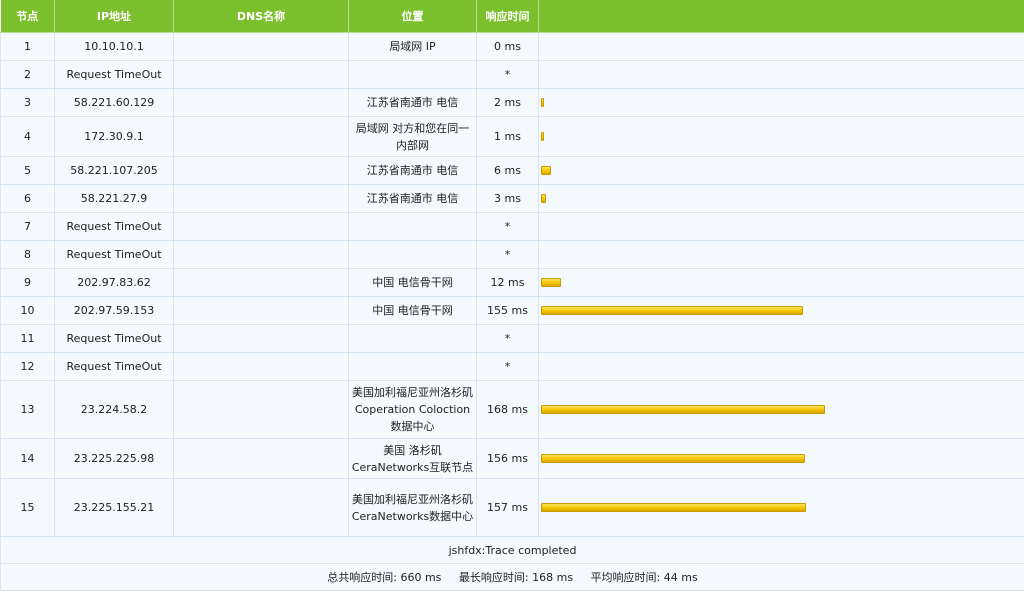 This screenshot has width=1024, height=595. I want to click on table-row: 6 58.221.27.9 江苏省南通市 电信 3 ms, so click(512, 198).